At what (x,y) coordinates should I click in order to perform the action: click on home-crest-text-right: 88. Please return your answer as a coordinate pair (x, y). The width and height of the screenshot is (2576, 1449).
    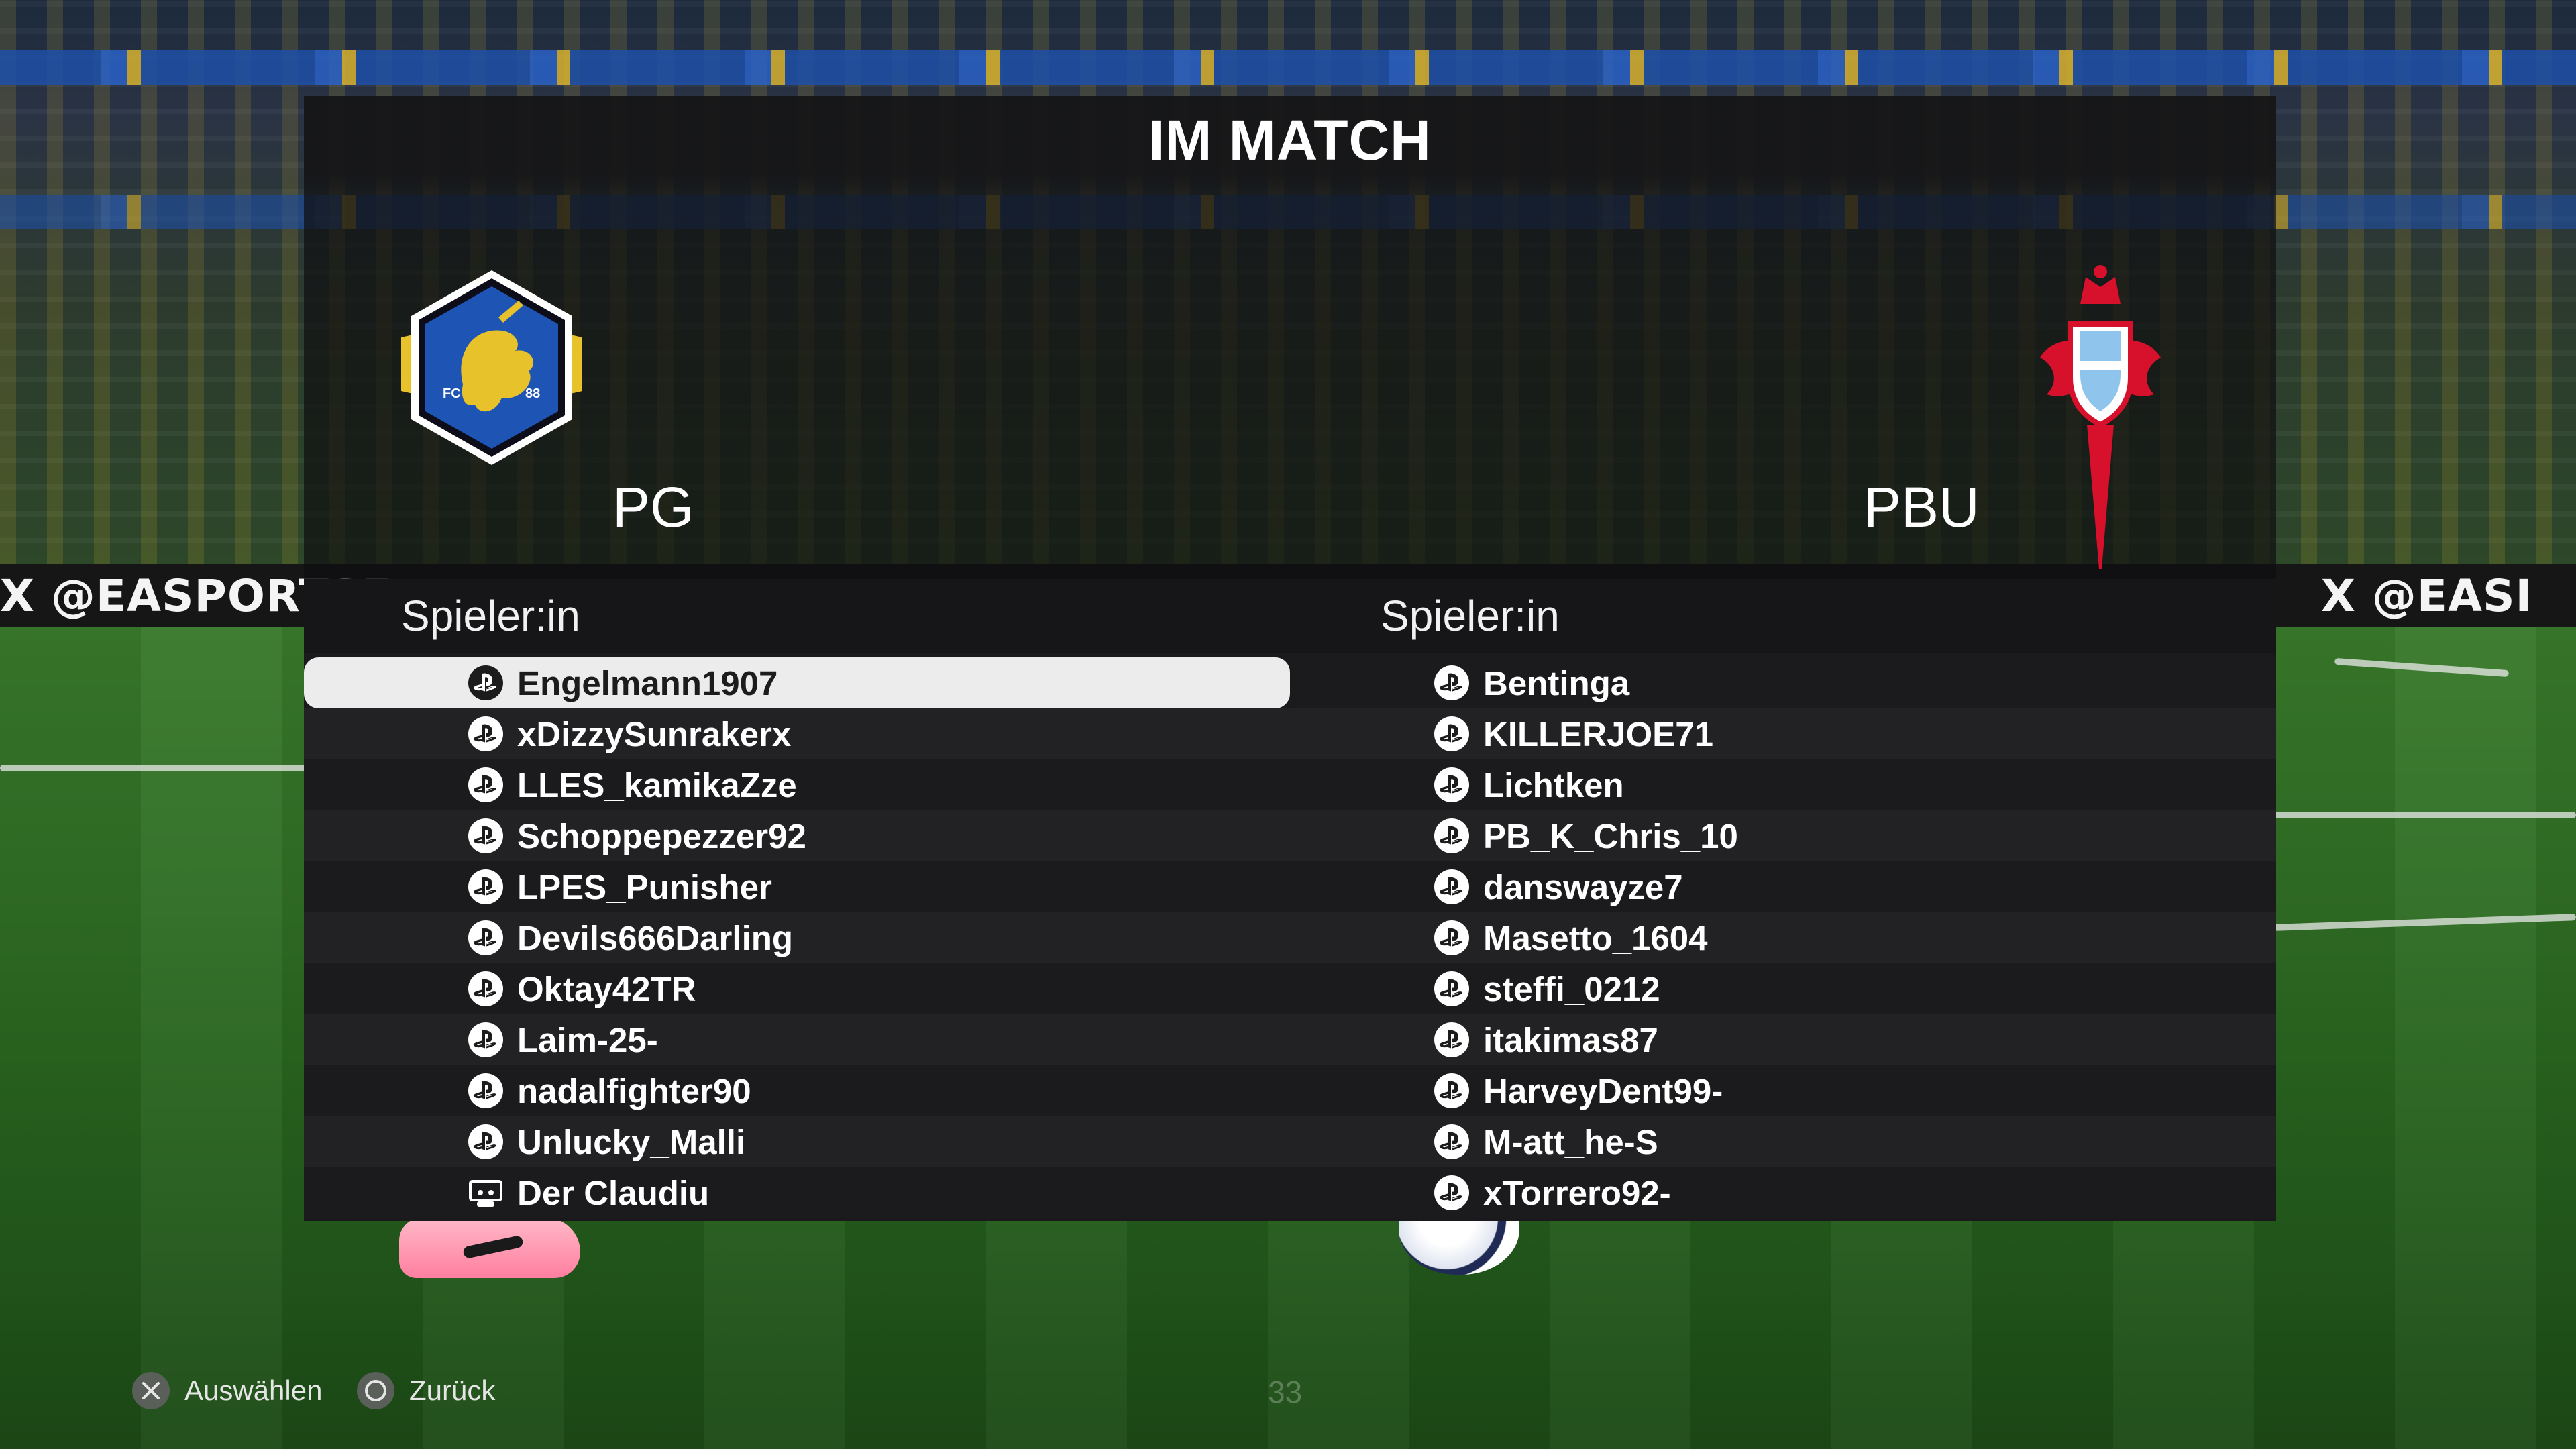
    Looking at the image, I should click on (532, 393).